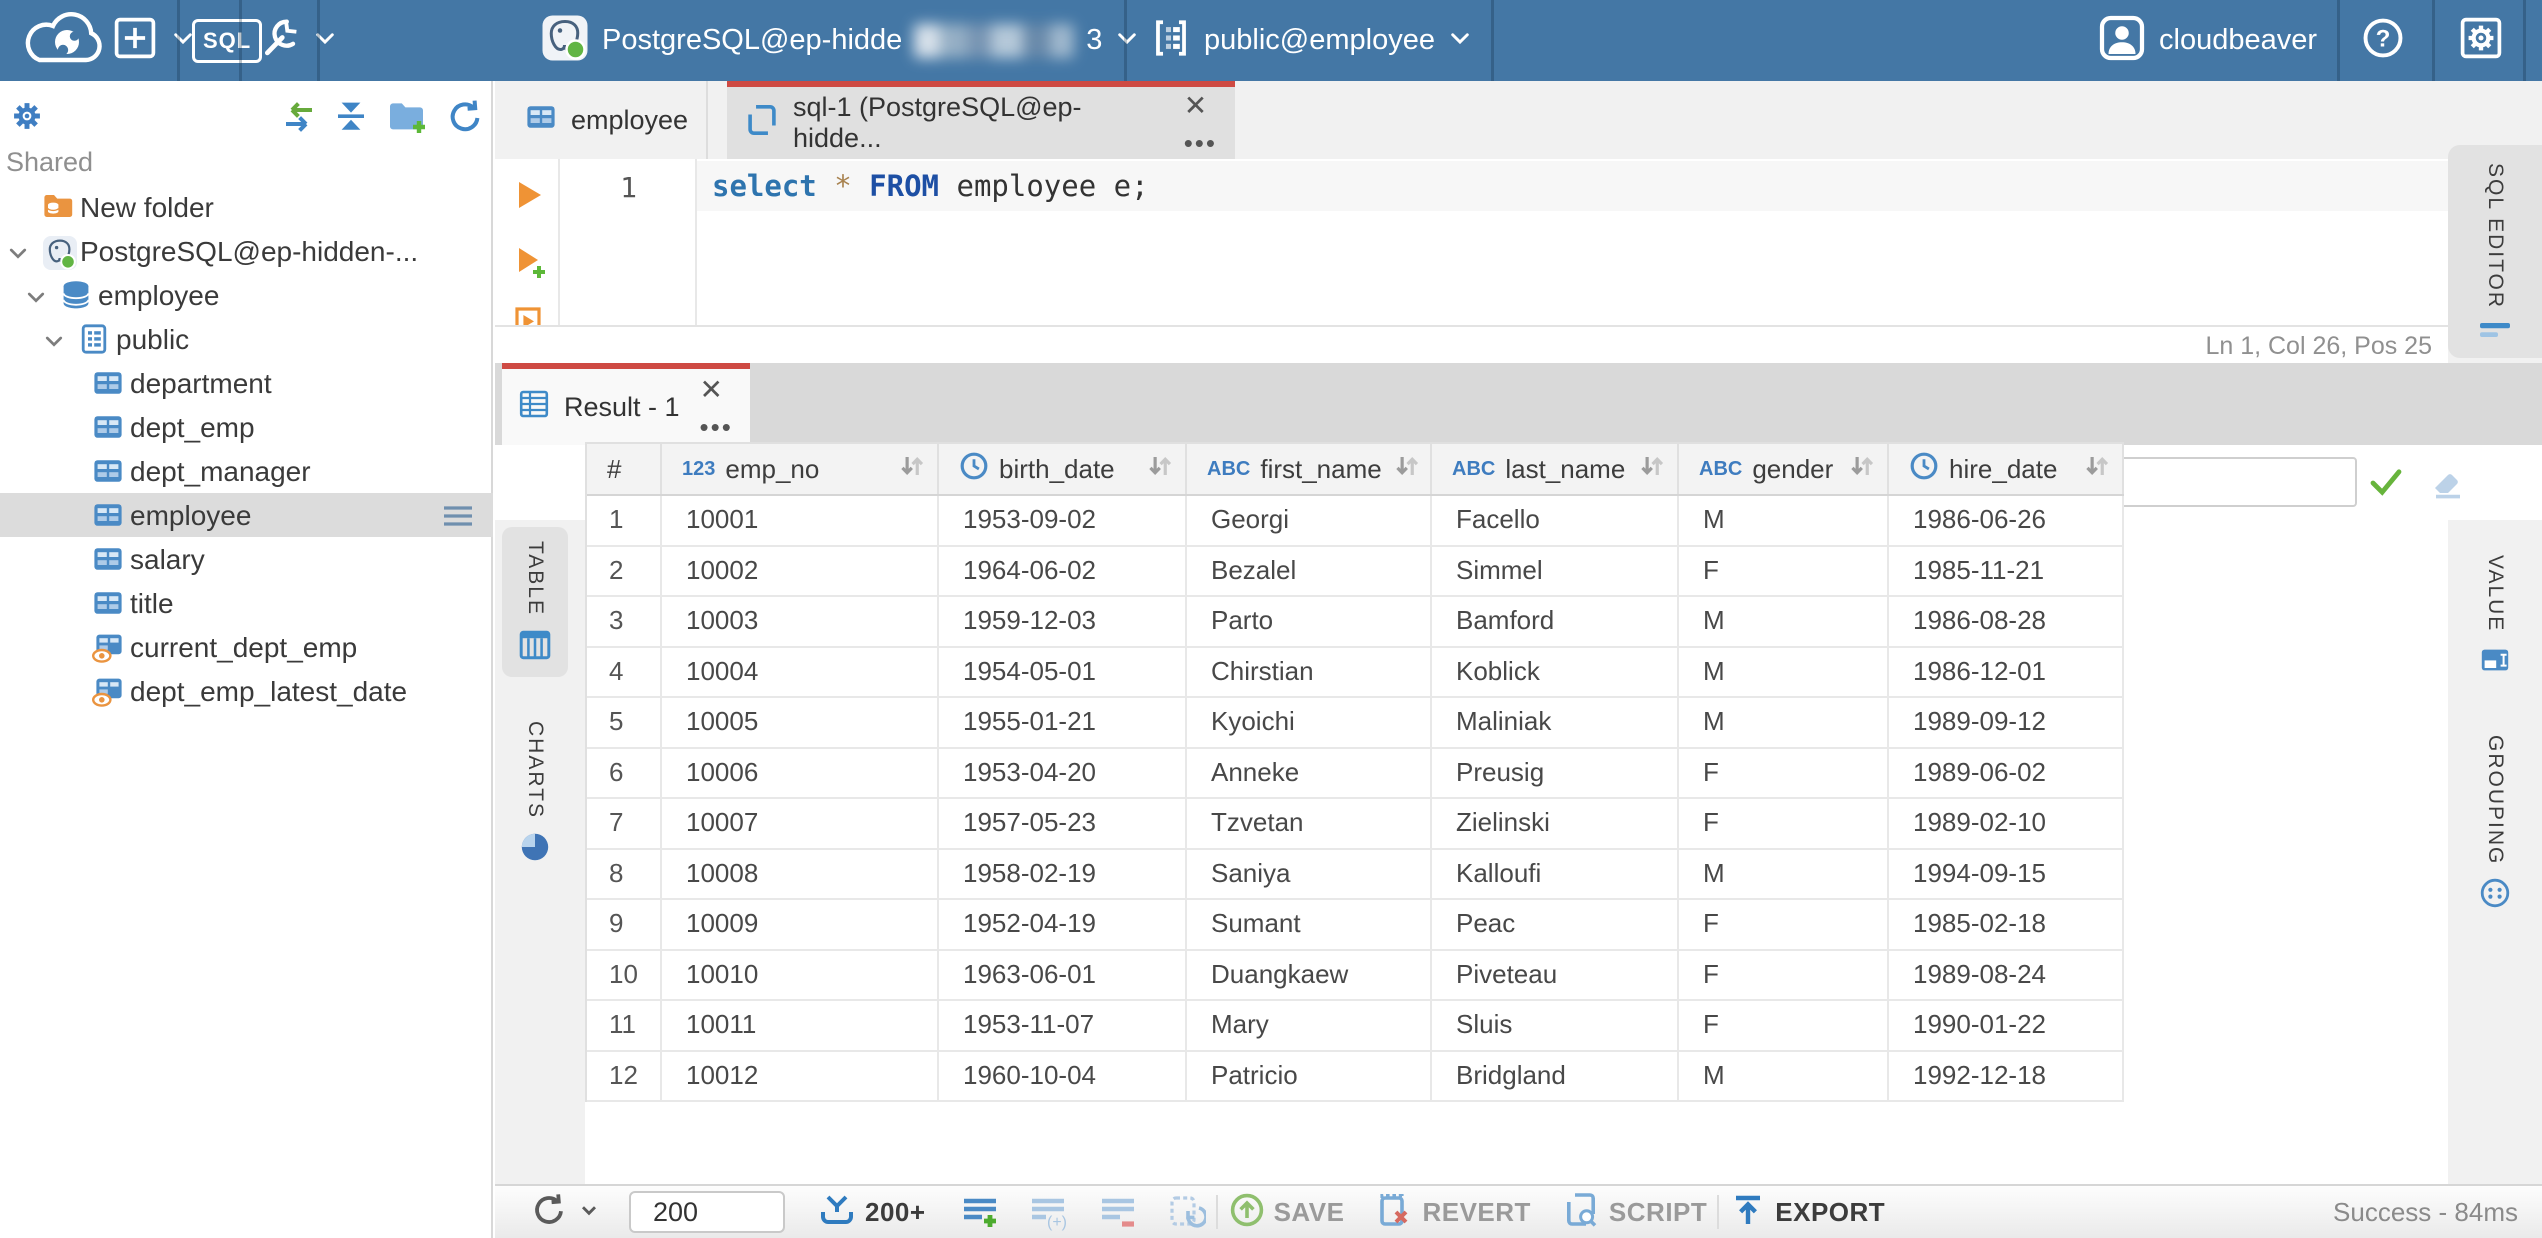 This screenshot has width=2542, height=1238. What do you see at coordinates (800, 671) in the screenshot?
I see `data-cell: 10004` at bounding box center [800, 671].